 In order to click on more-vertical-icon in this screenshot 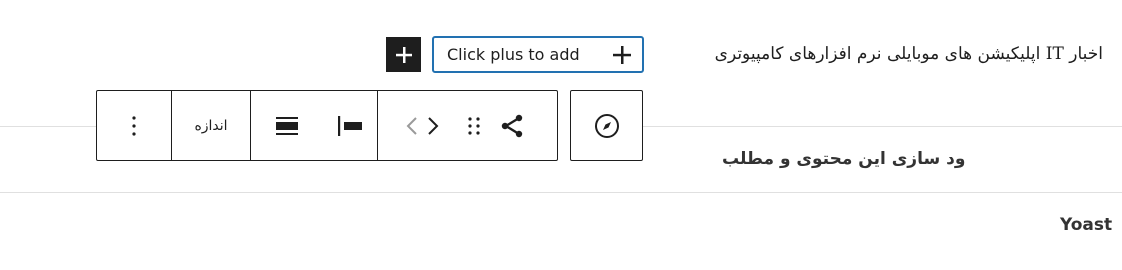, I will do `click(134, 125)`.